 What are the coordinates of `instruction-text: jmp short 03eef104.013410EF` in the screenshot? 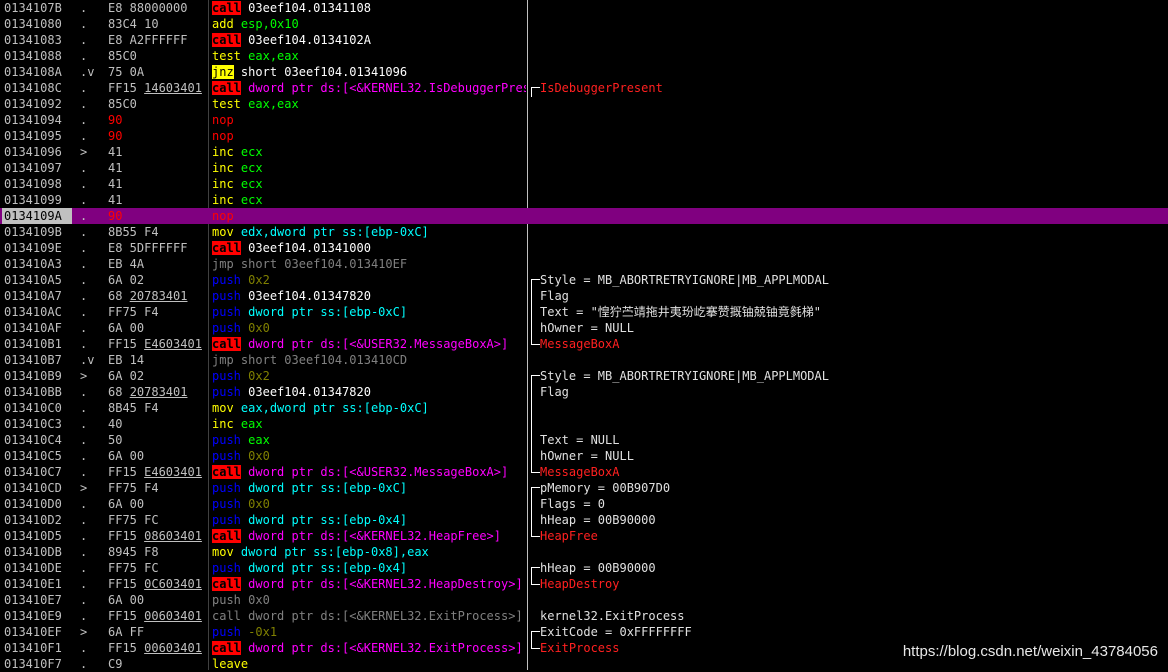 It's located at (369, 264).